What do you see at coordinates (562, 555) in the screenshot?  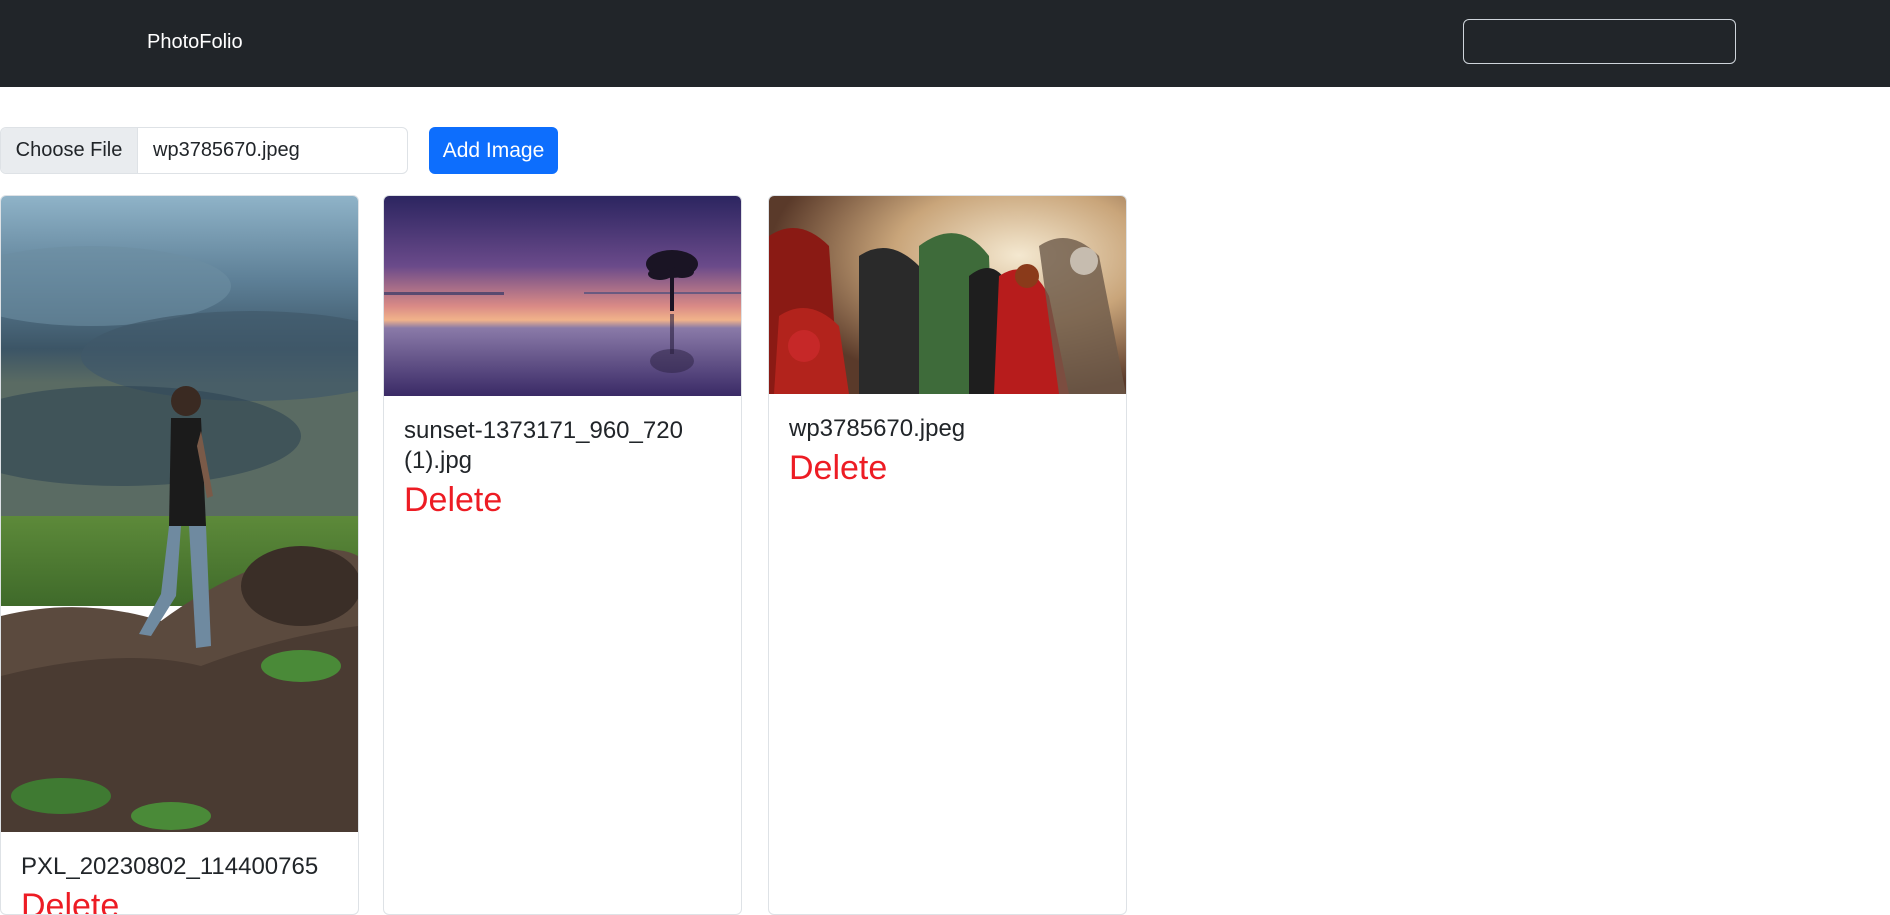 I see `image-card: sunset-1373171_960_720 (1).jpg Delete` at bounding box center [562, 555].